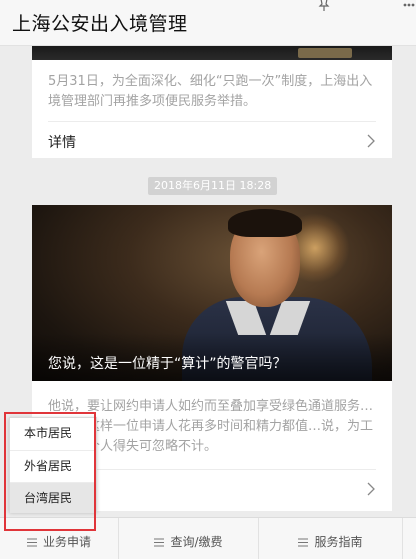 The width and height of the screenshot is (416, 559). What do you see at coordinates (100, 24) in the screenshot?
I see `page-title: 上海公安出入境管理` at bounding box center [100, 24].